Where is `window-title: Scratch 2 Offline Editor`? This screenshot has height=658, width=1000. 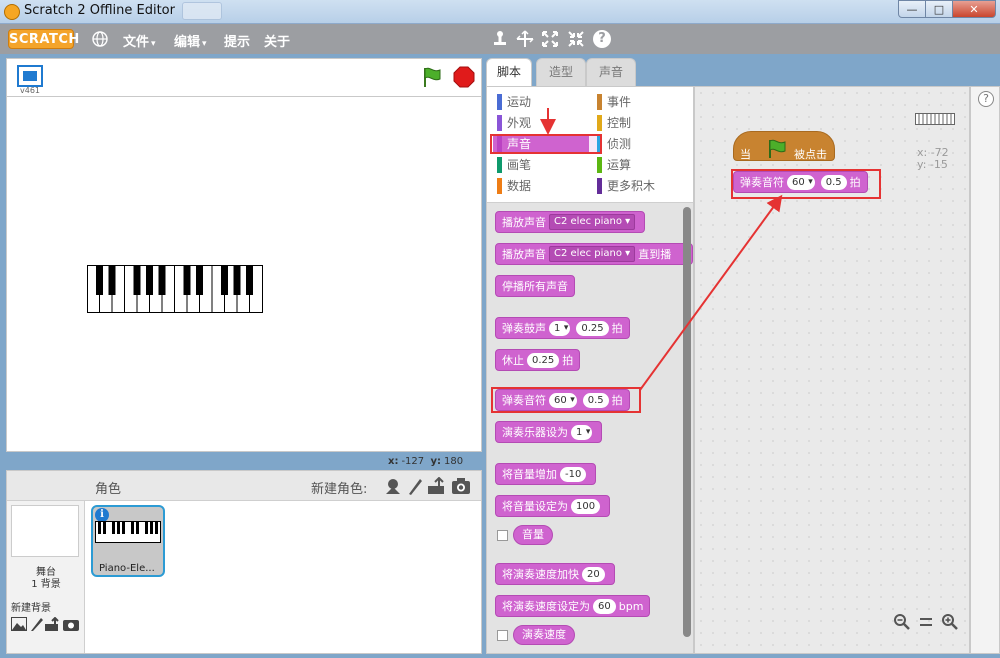 window-title: Scratch 2 Offline Editor is located at coordinates (99, 10).